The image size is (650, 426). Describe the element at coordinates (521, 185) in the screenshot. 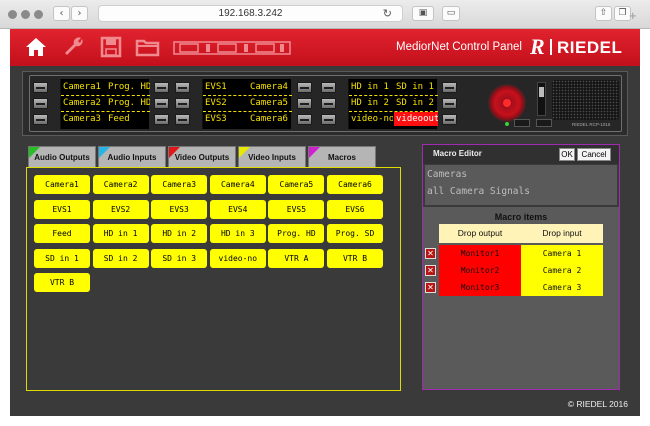

I see `macro-text-area: Cameras all Camera Signals` at that location.